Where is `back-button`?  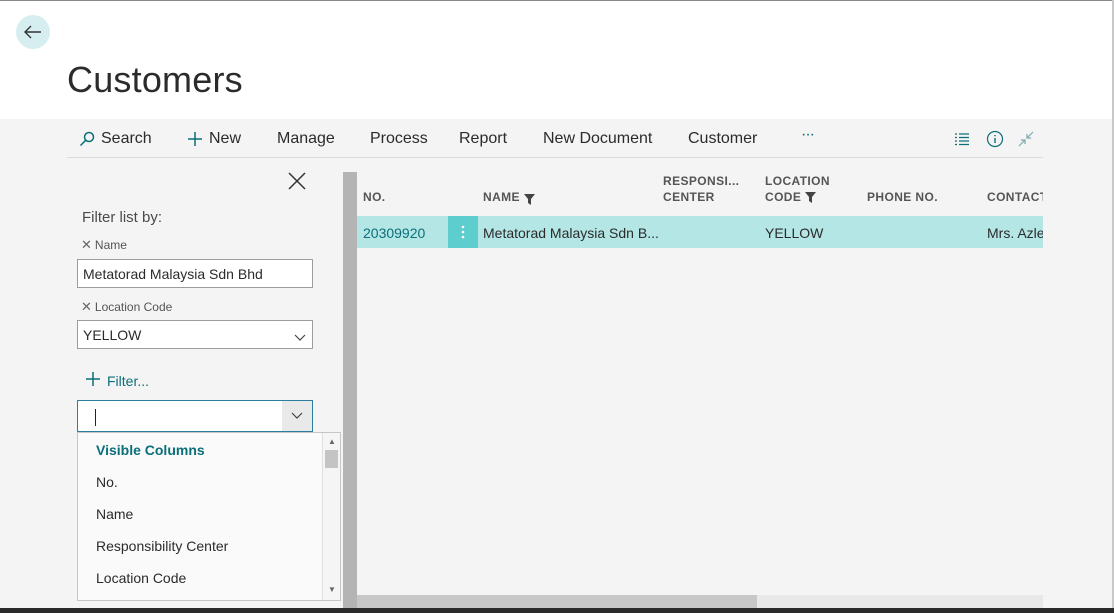 back-button is located at coordinates (33, 32).